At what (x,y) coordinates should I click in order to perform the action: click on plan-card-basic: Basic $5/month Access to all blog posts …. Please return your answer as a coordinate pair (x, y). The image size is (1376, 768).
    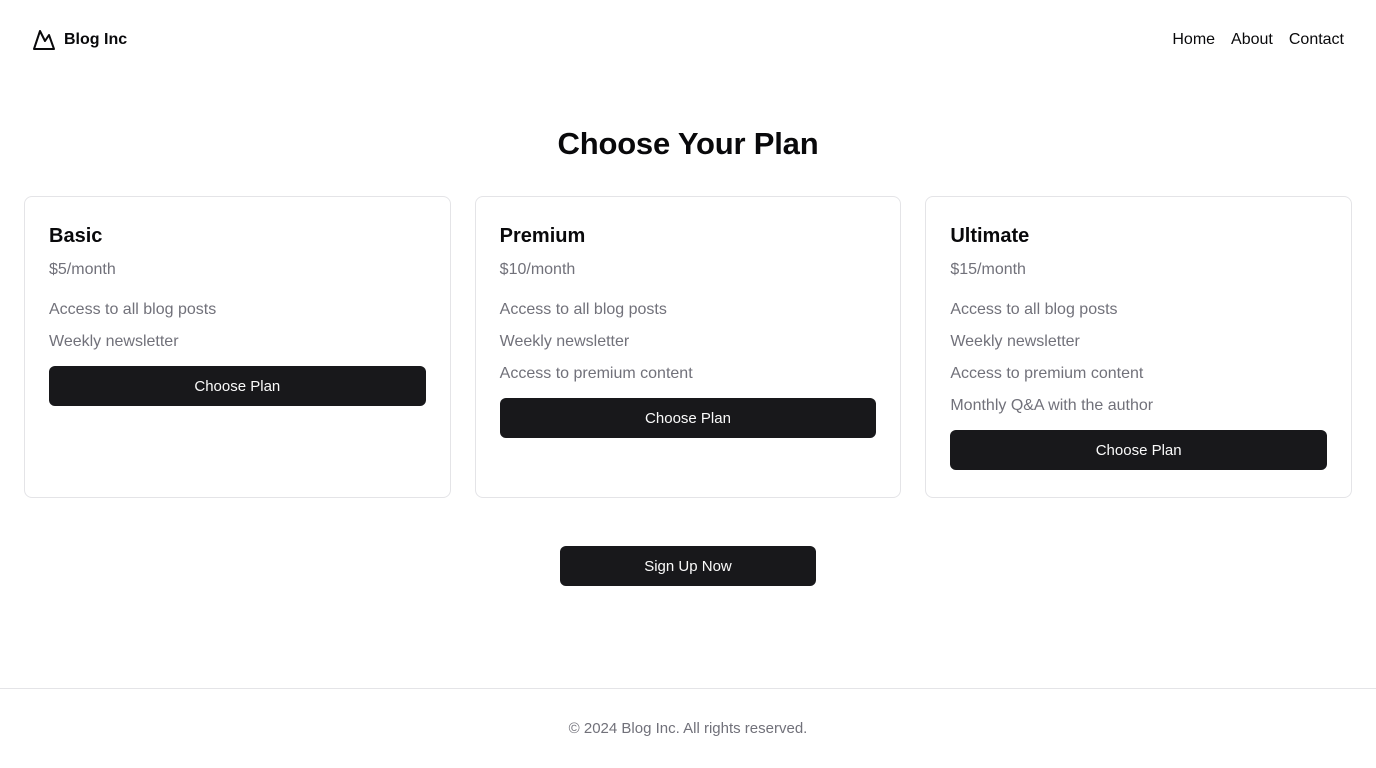
    Looking at the image, I should click on (237, 347).